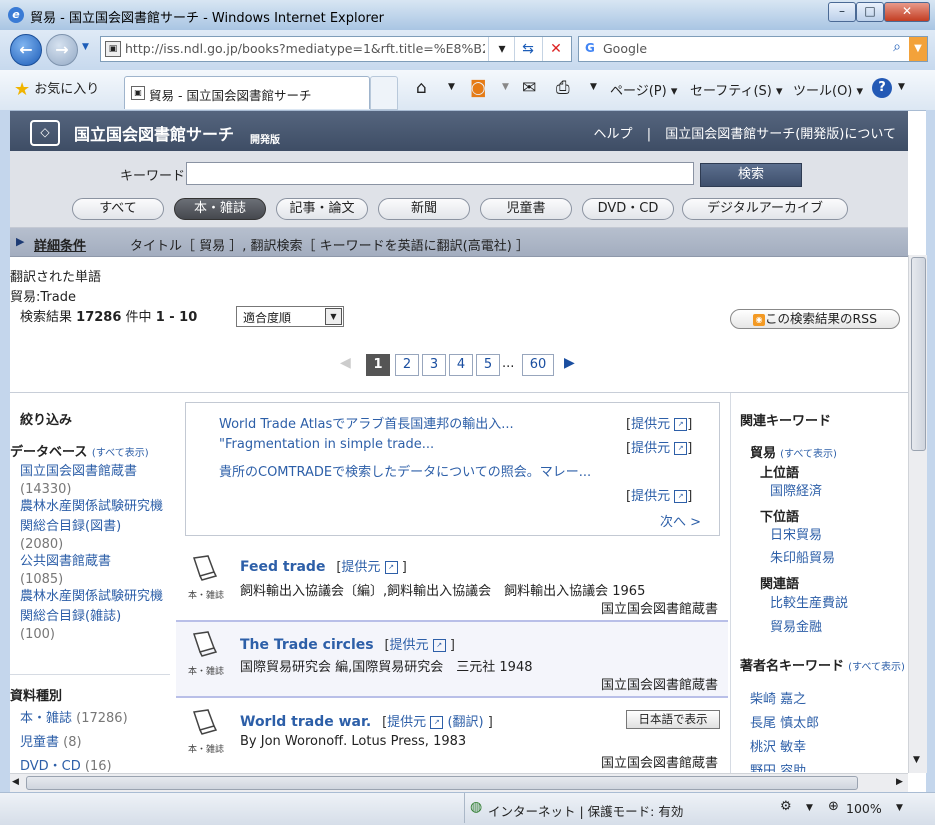 The image size is (935, 825). I want to click on refresh-icon: ⇆, so click(527, 49).